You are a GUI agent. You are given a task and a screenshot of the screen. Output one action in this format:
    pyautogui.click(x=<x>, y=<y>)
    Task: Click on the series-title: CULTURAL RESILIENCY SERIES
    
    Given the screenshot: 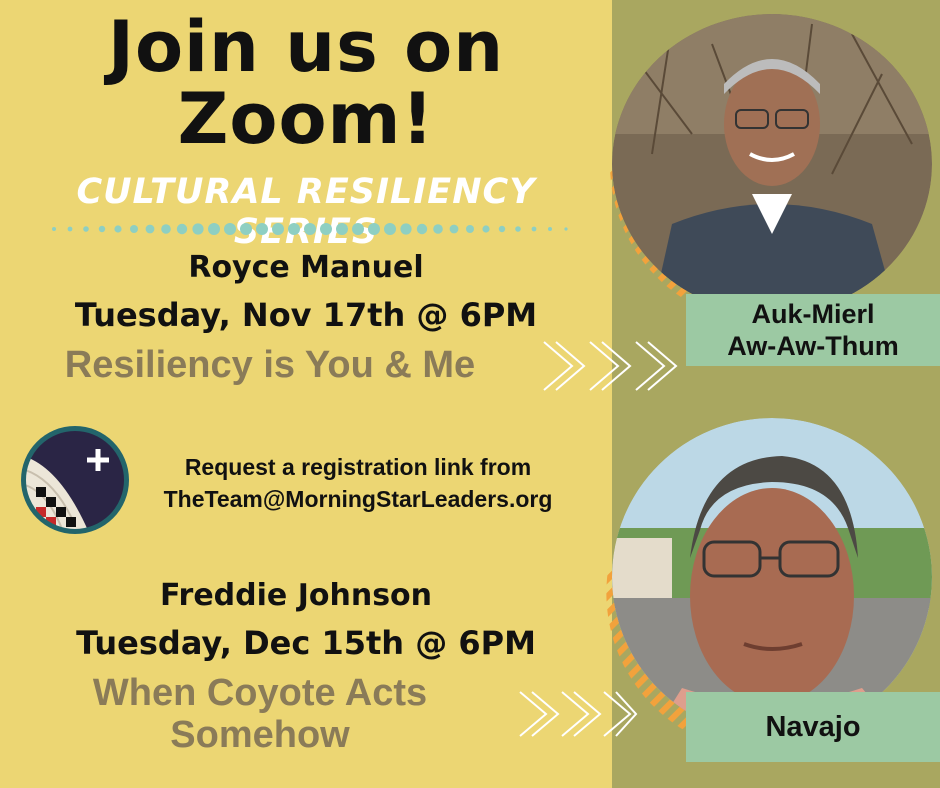 What is the action you would take?
    pyautogui.click(x=306, y=212)
    